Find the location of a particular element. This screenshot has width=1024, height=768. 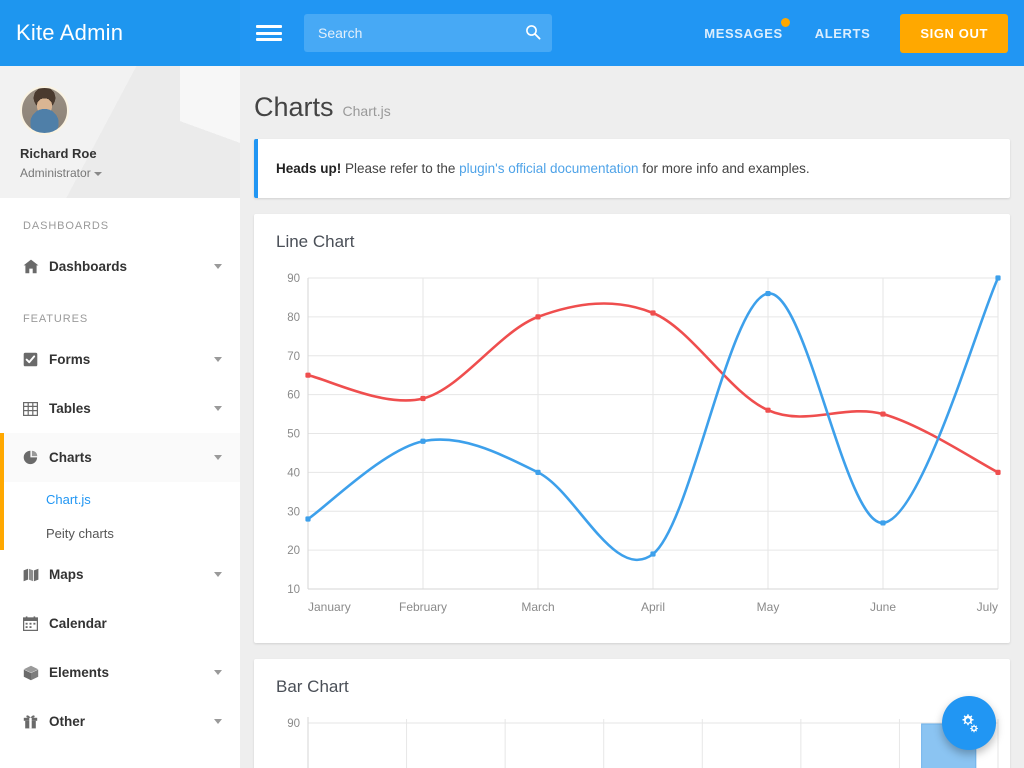

svg-text: 40 is located at coordinates (293, 473).